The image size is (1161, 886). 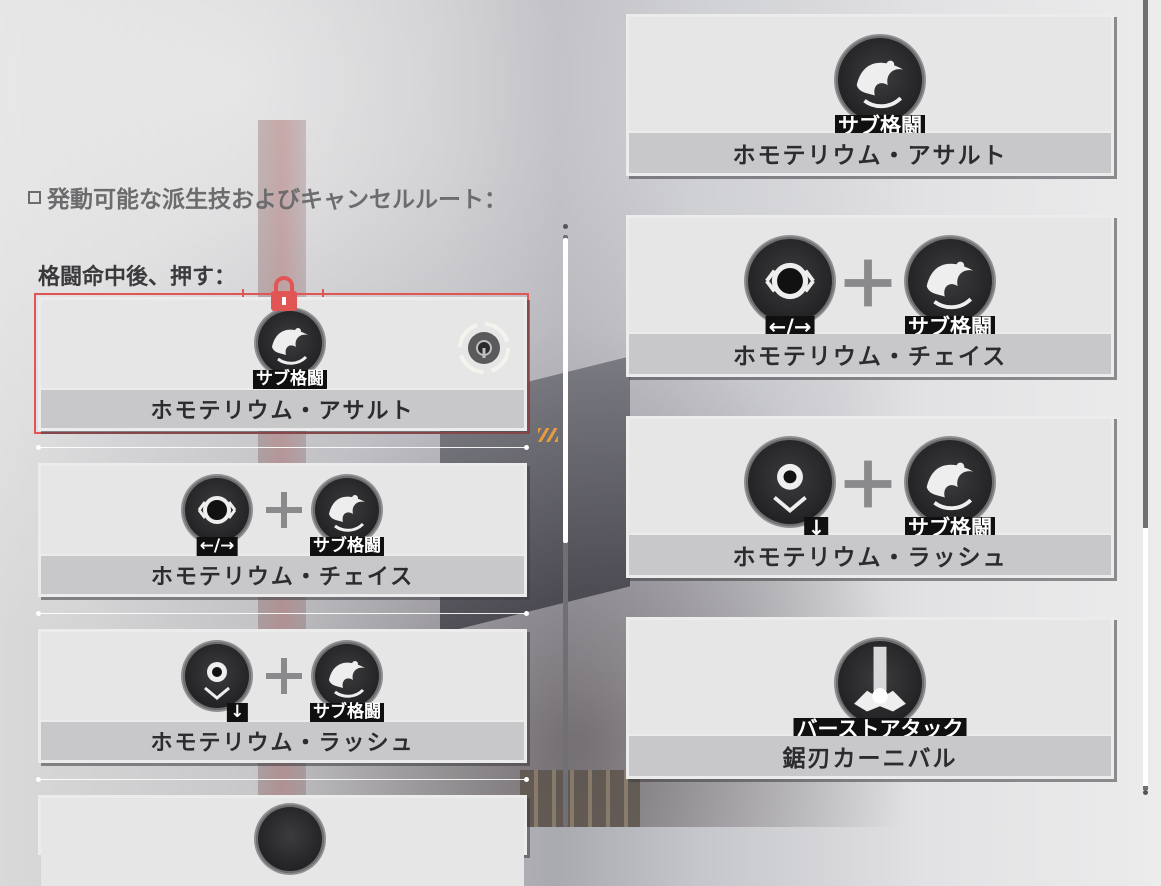 What do you see at coordinates (1145, 792) in the screenshot?
I see `right-scrollbar-cap` at bounding box center [1145, 792].